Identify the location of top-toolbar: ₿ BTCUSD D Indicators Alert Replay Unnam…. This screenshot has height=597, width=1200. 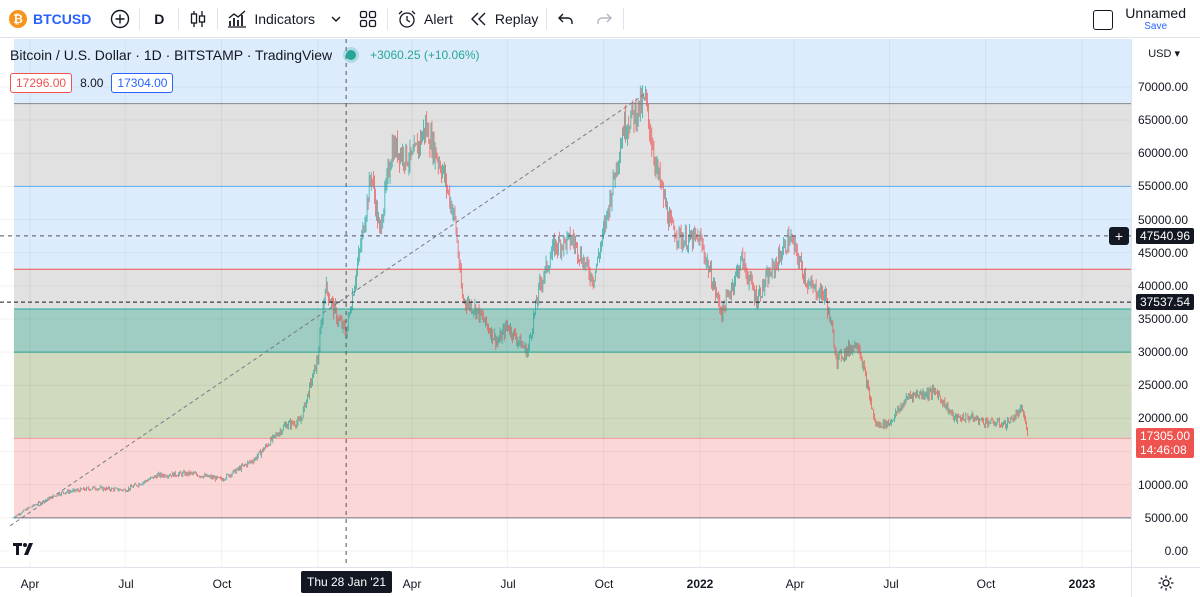
(600, 19).